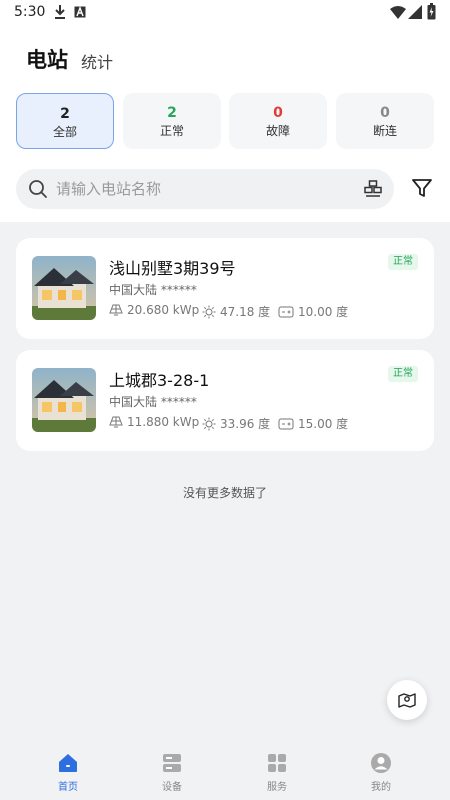 This screenshot has height=800, width=450. What do you see at coordinates (373, 189) in the screenshot?
I see `station-grid-icon` at bounding box center [373, 189].